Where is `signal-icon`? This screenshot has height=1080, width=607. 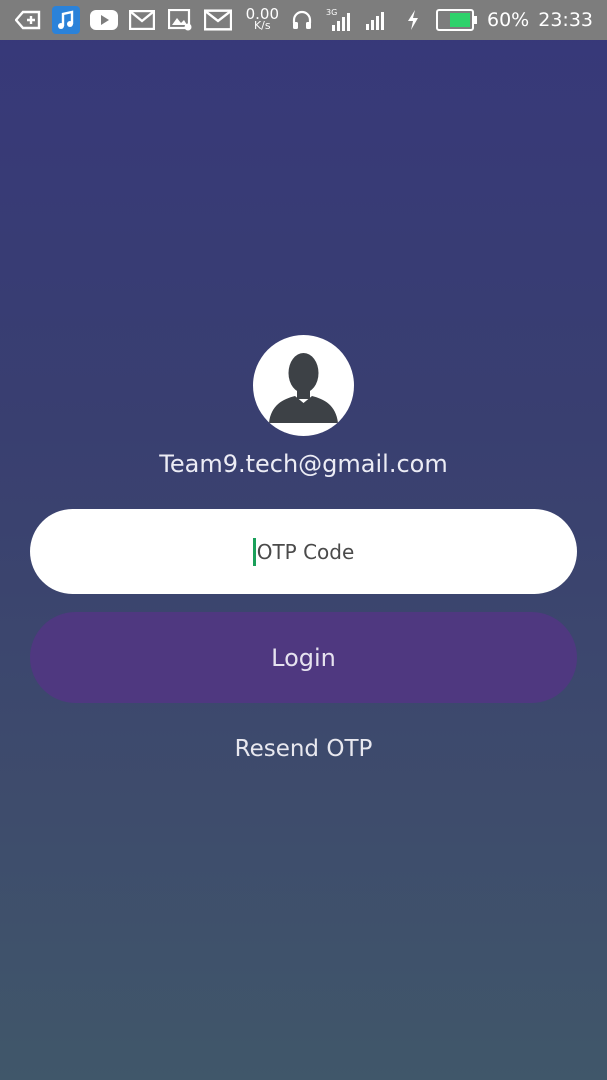 signal-icon is located at coordinates (376, 20).